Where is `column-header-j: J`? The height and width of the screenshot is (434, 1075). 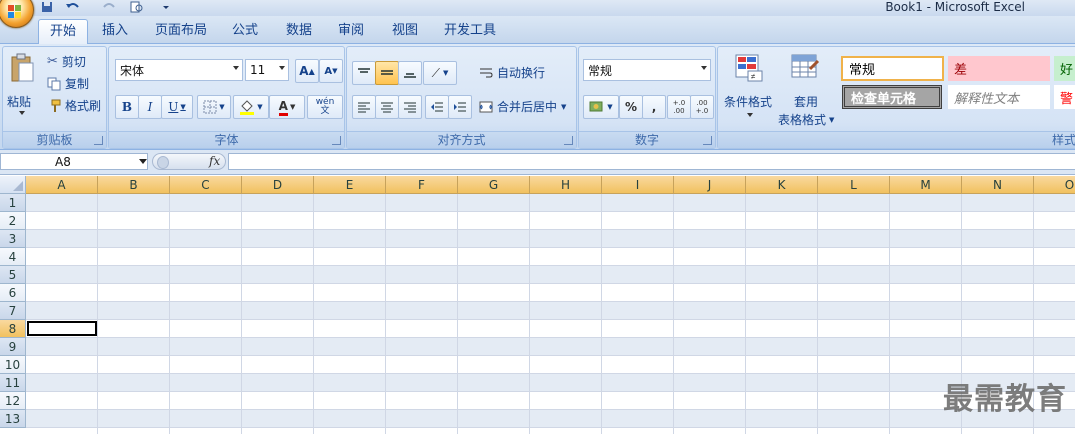
column-header-j: J is located at coordinates (710, 185).